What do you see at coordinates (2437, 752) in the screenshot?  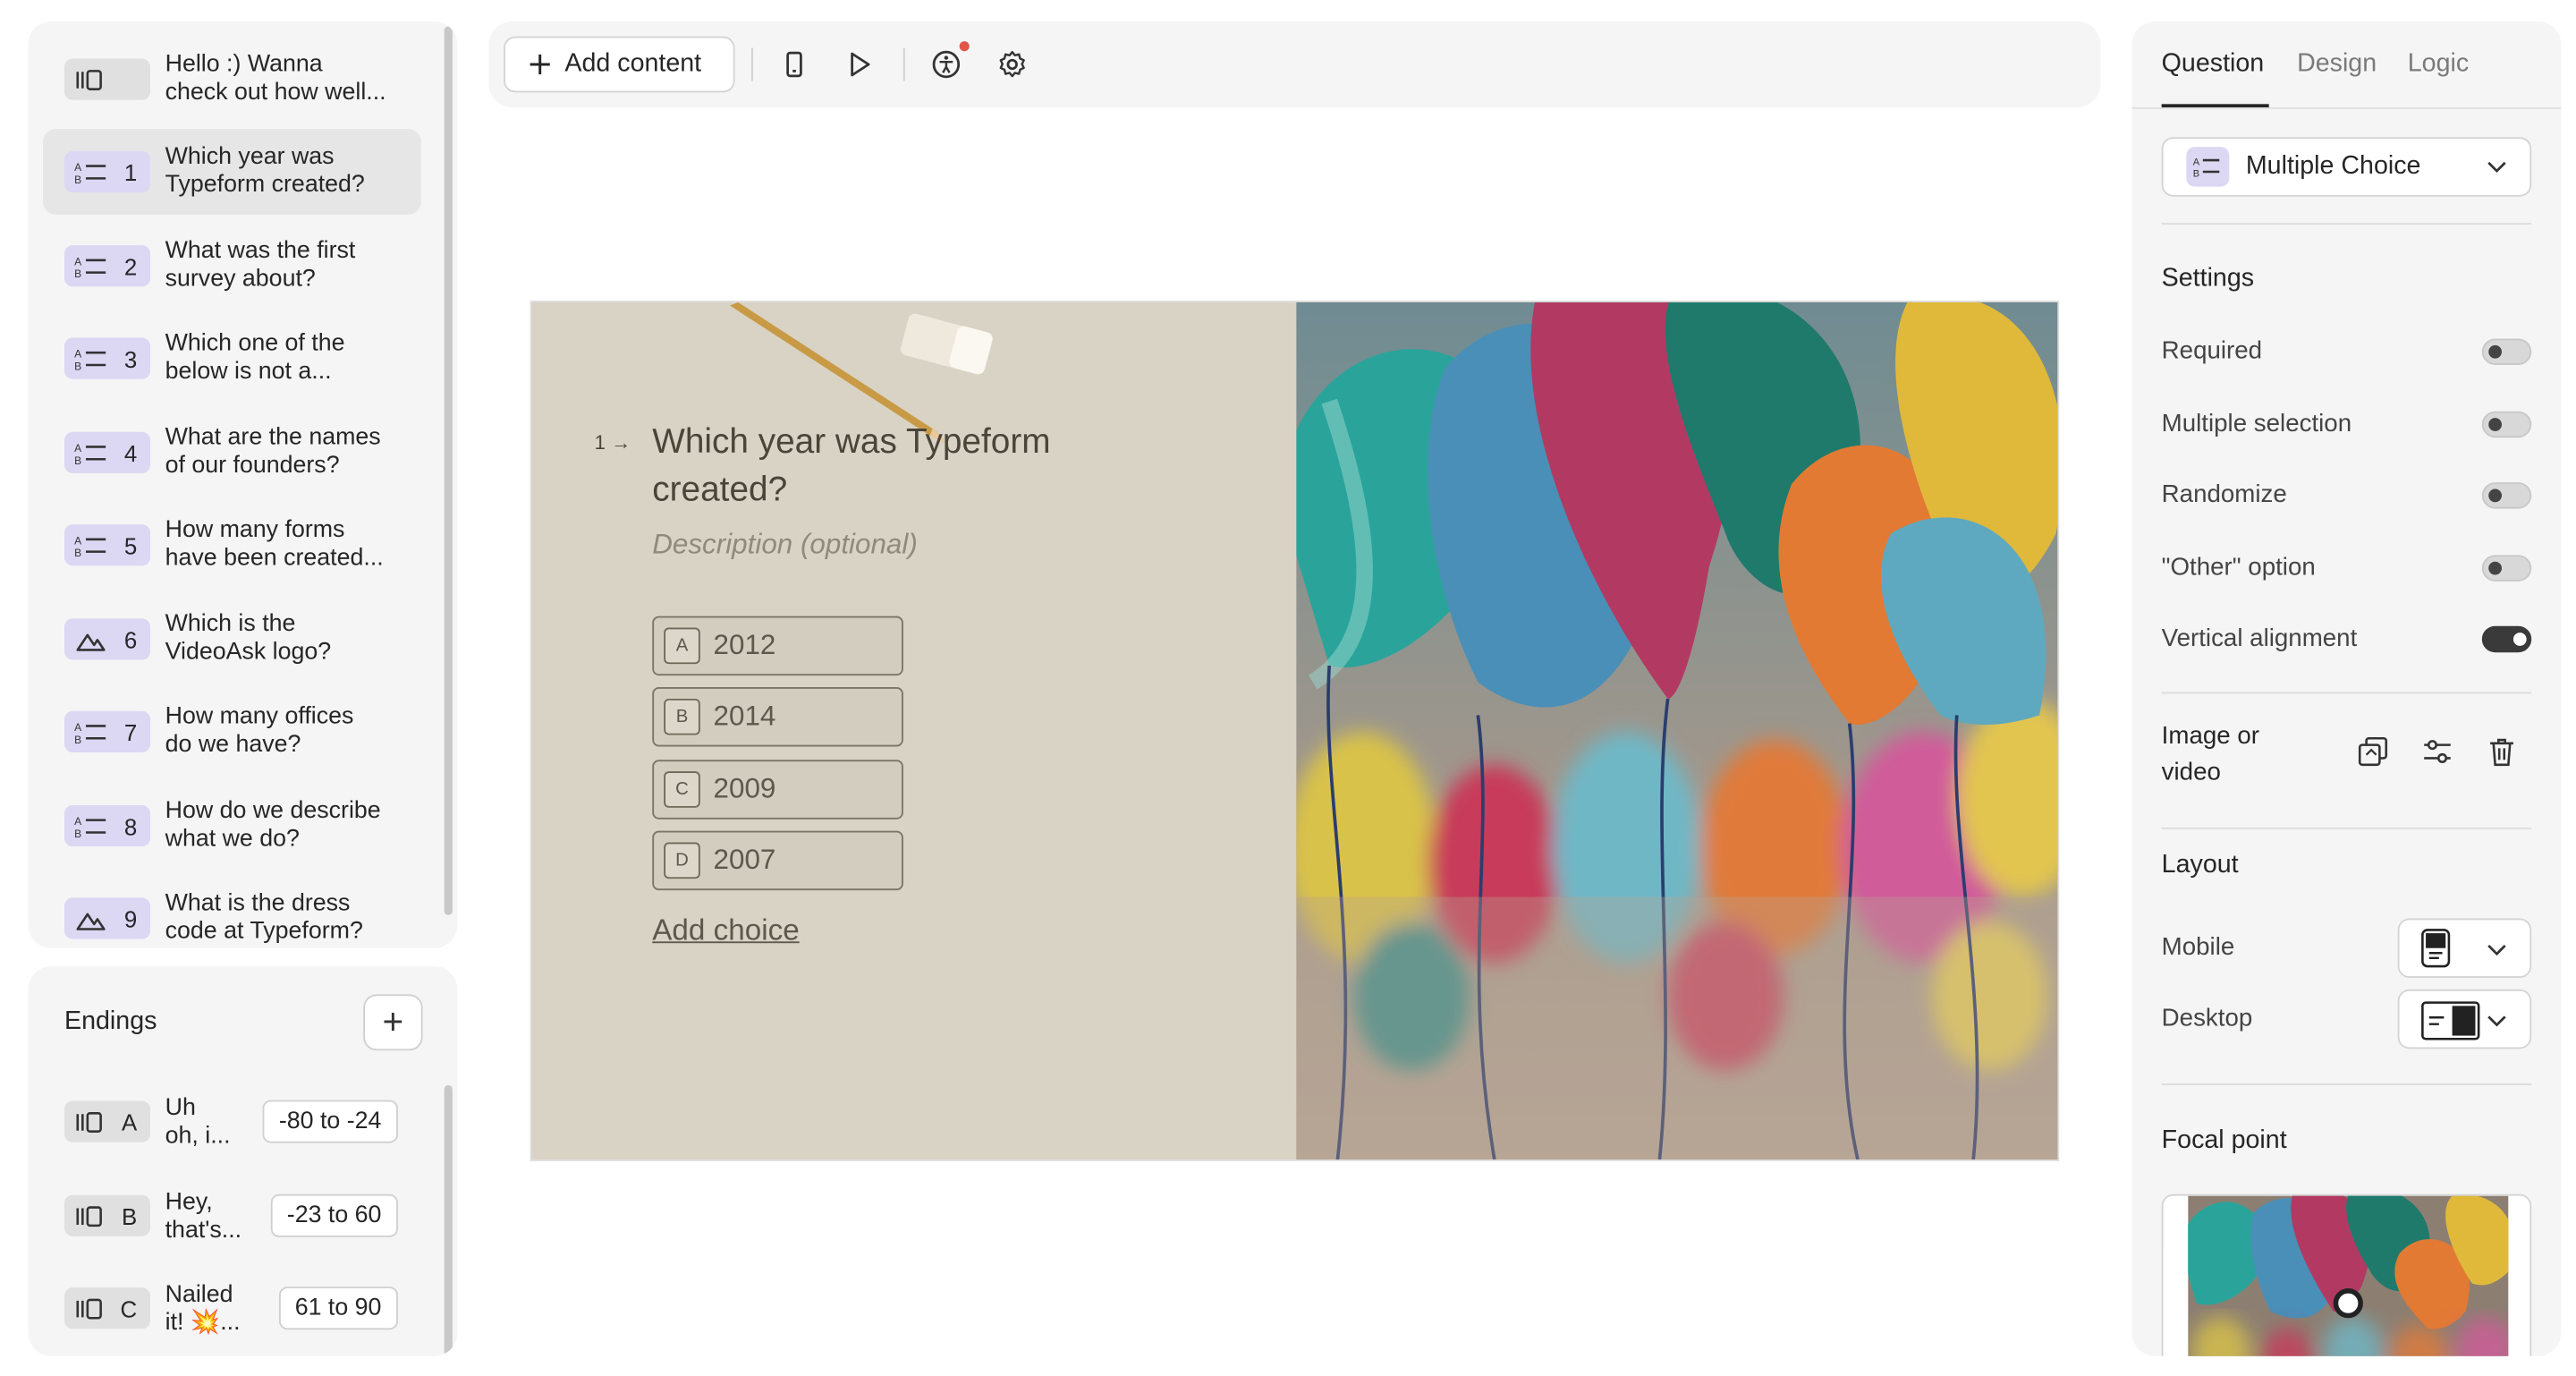 I see `adjust-sliders-icon` at bounding box center [2437, 752].